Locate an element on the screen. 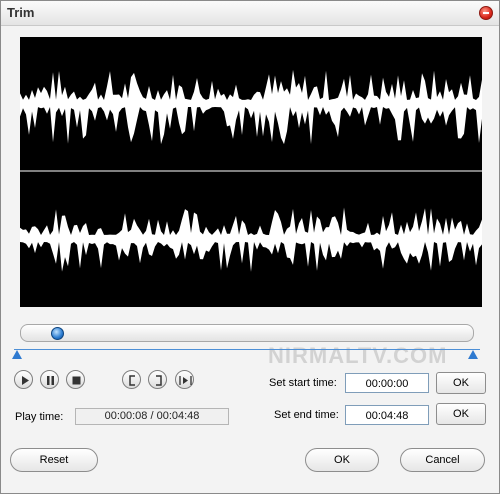 The image size is (500, 494). mark-start-icon is located at coordinates (132, 380).